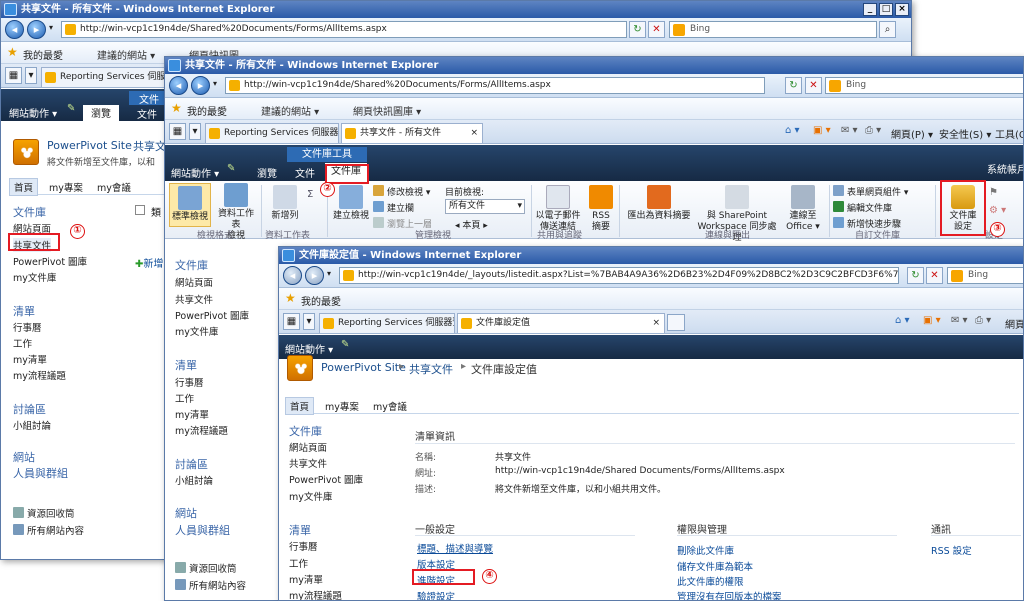 The image size is (1024, 601). What do you see at coordinates (705, 550) in the screenshot?
I see `delete-library-link: 刪除此文件庫` at bounding box center [705, 550].